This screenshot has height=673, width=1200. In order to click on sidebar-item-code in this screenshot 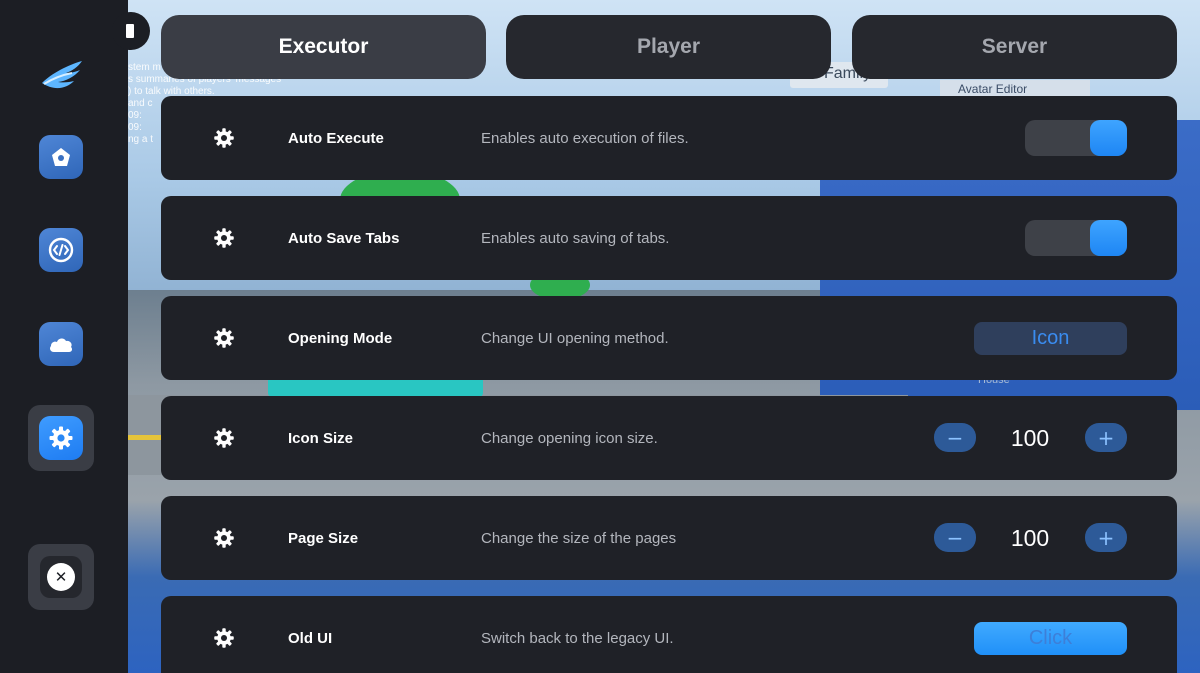, I will do `click(61, 250)`.